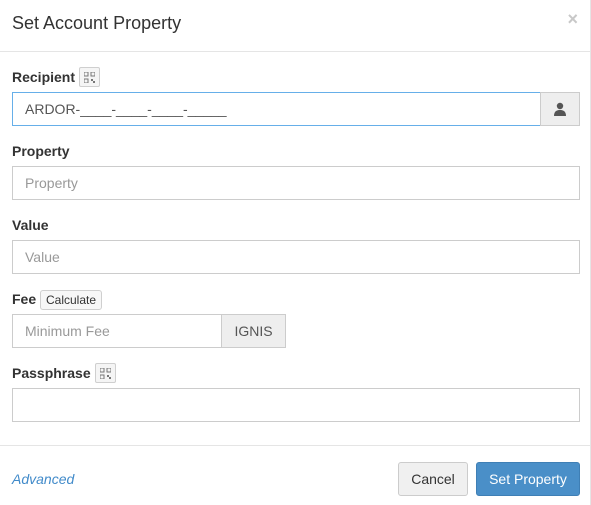  Describe the element at coordinates (43, 479) in the screenshot. I see `advanced-link: Advanced` at that location.